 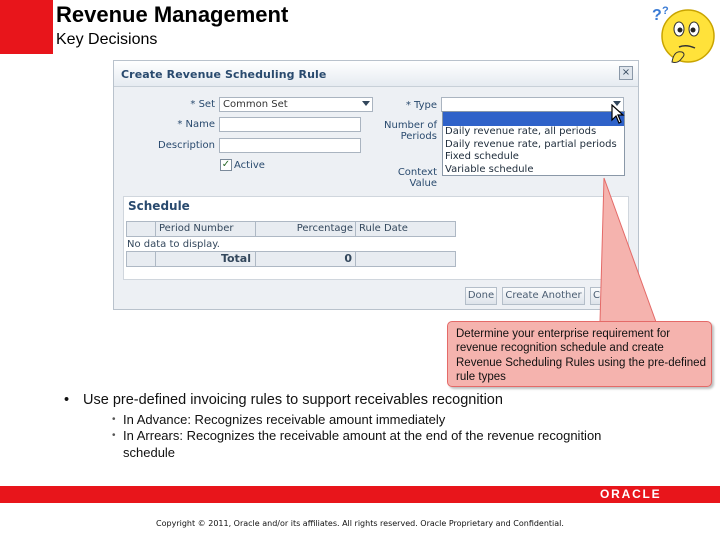 What do you see at coordinates (107, 39) in the screenshot?
I see `slide-subtitle: Key Decisions` at bounding box center [107, 39].